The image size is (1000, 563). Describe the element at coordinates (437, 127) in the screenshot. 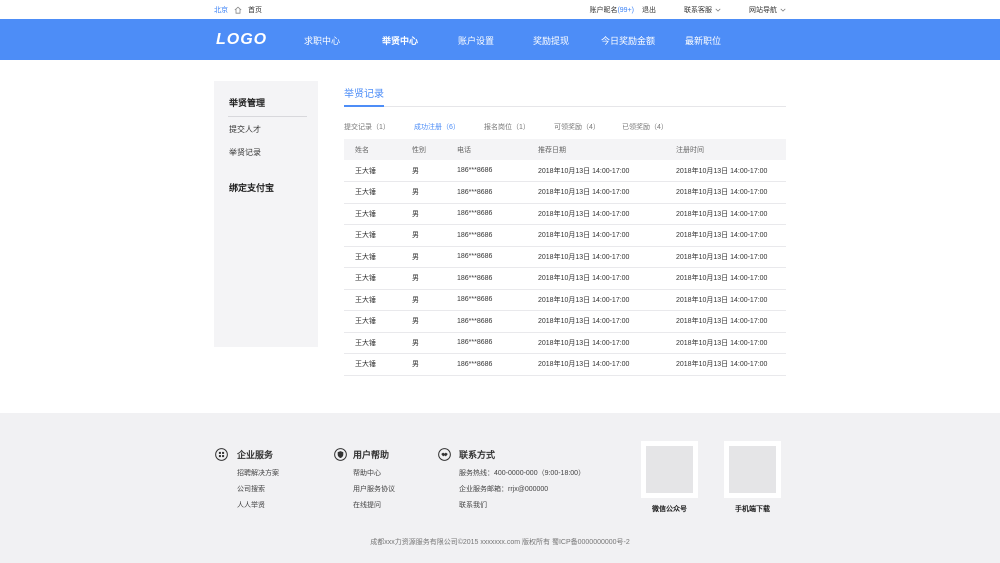

I see `tab-registered: 成功注册（6）` at that location.